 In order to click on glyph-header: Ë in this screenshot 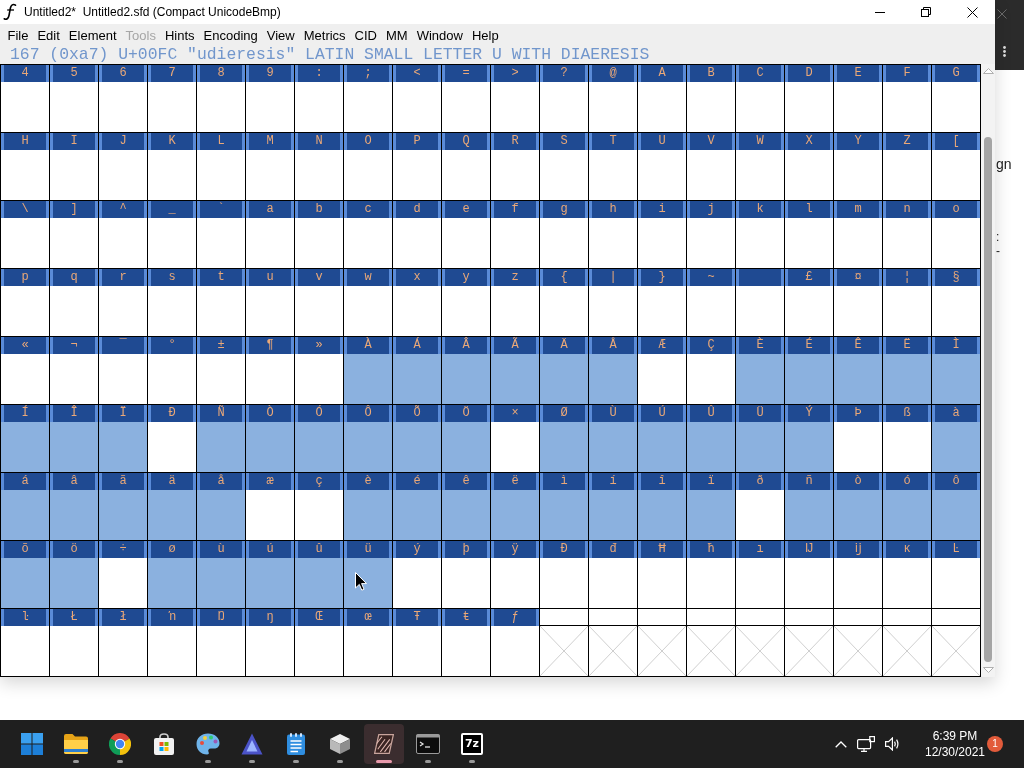, I will do `click(907, 345)`.